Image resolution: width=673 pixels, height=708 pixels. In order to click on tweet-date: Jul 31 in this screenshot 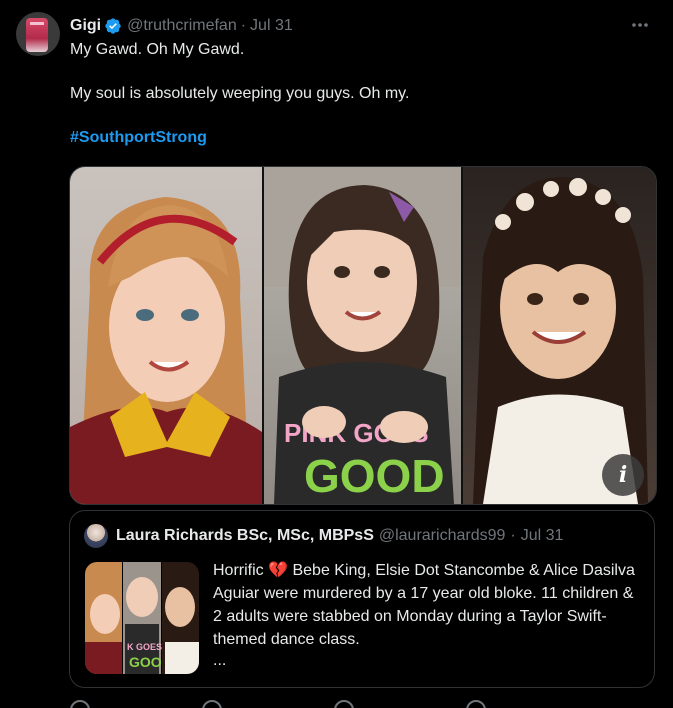, I will do `click(271, 26)`.